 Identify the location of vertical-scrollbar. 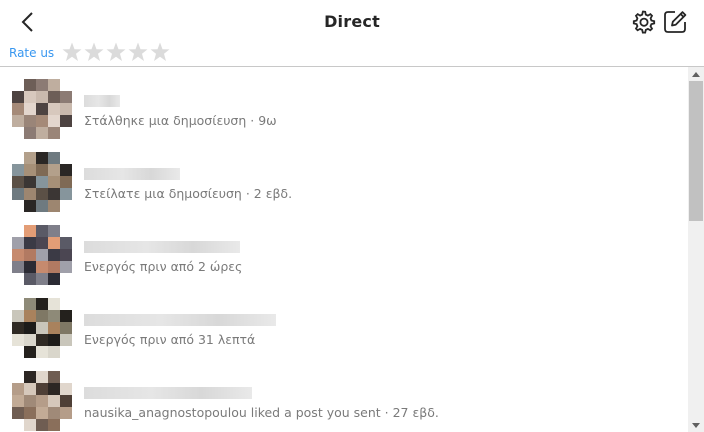
(696, 249).